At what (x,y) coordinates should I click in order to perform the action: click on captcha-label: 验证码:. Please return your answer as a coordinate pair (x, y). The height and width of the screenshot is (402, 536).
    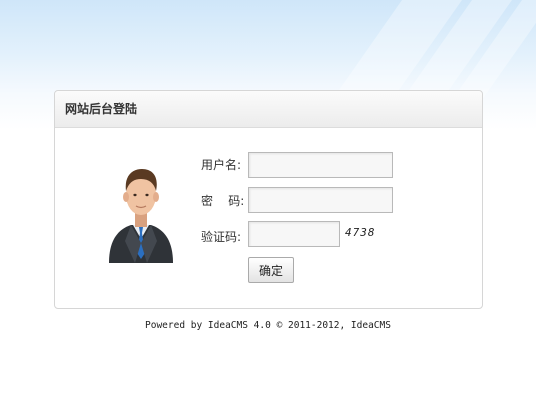
    Looking at the image, I should click on (221, 237).